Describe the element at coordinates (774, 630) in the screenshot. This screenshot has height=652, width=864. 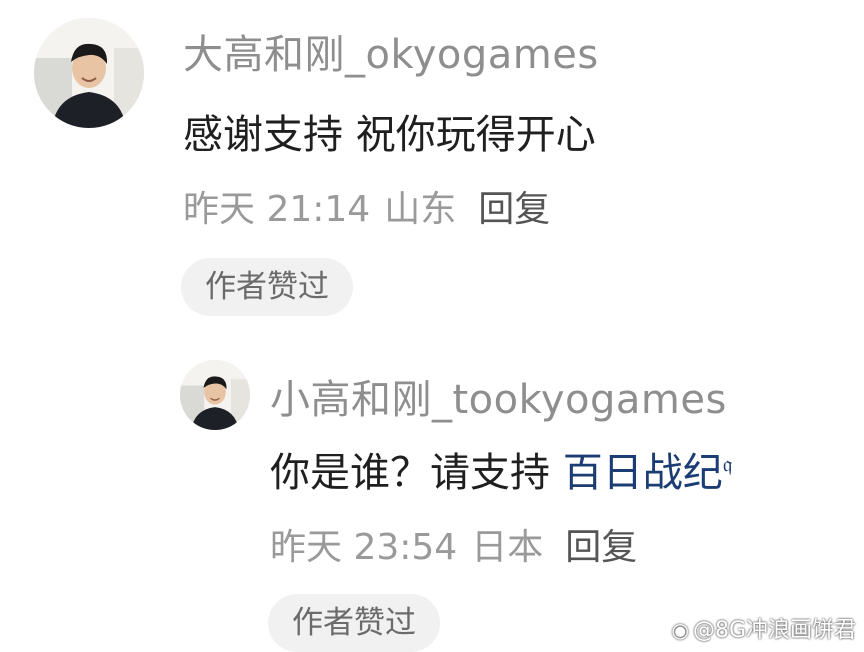
I see `watermark-text: @8G冲浪画饼君` at that location.